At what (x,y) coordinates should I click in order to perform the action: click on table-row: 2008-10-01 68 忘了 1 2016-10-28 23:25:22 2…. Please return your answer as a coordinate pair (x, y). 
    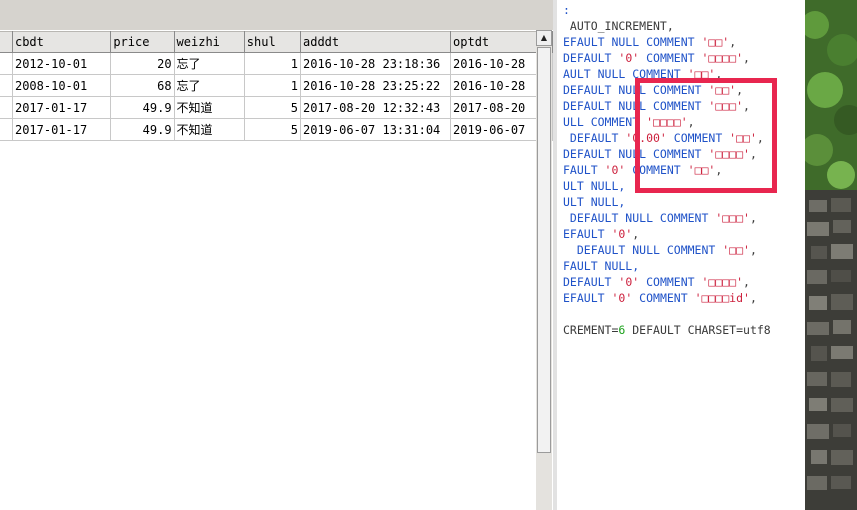
    Looking at the image, I should click on (276, 85).